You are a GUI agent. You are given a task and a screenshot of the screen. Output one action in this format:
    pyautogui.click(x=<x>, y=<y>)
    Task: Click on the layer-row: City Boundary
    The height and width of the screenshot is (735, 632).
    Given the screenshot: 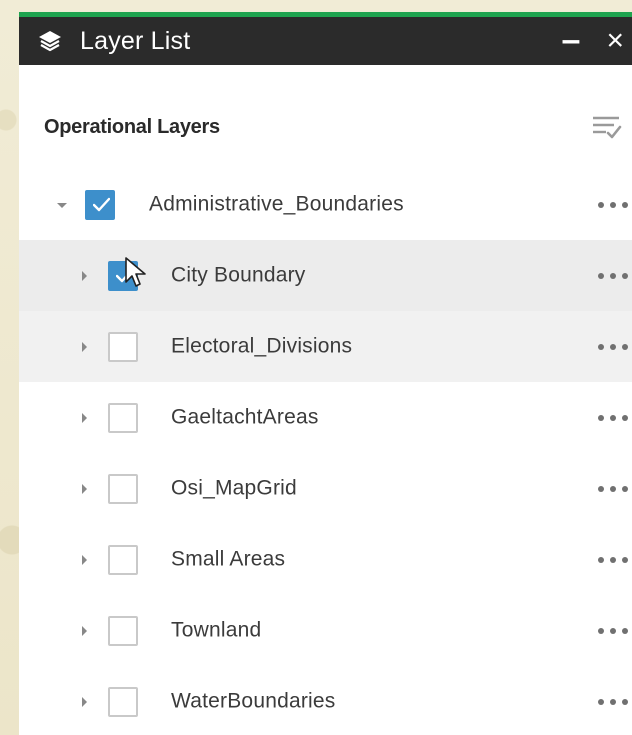 What is the action you would take?
    pyautogui.click(x=325, y=275)
    